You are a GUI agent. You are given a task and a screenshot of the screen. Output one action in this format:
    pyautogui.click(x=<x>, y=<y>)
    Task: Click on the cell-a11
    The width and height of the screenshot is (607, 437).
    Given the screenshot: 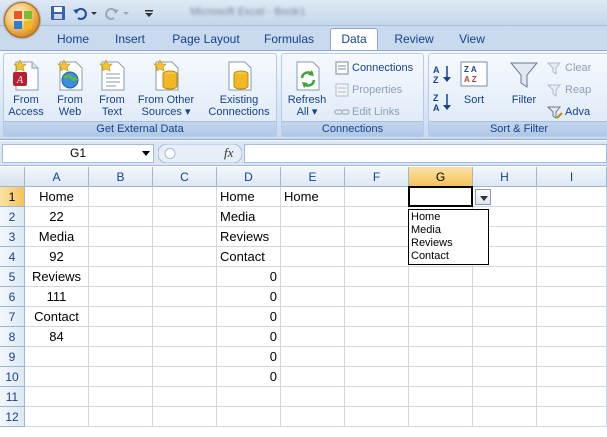 What is the action you would take?
    pyautogui.click(x=57, y=397)
    